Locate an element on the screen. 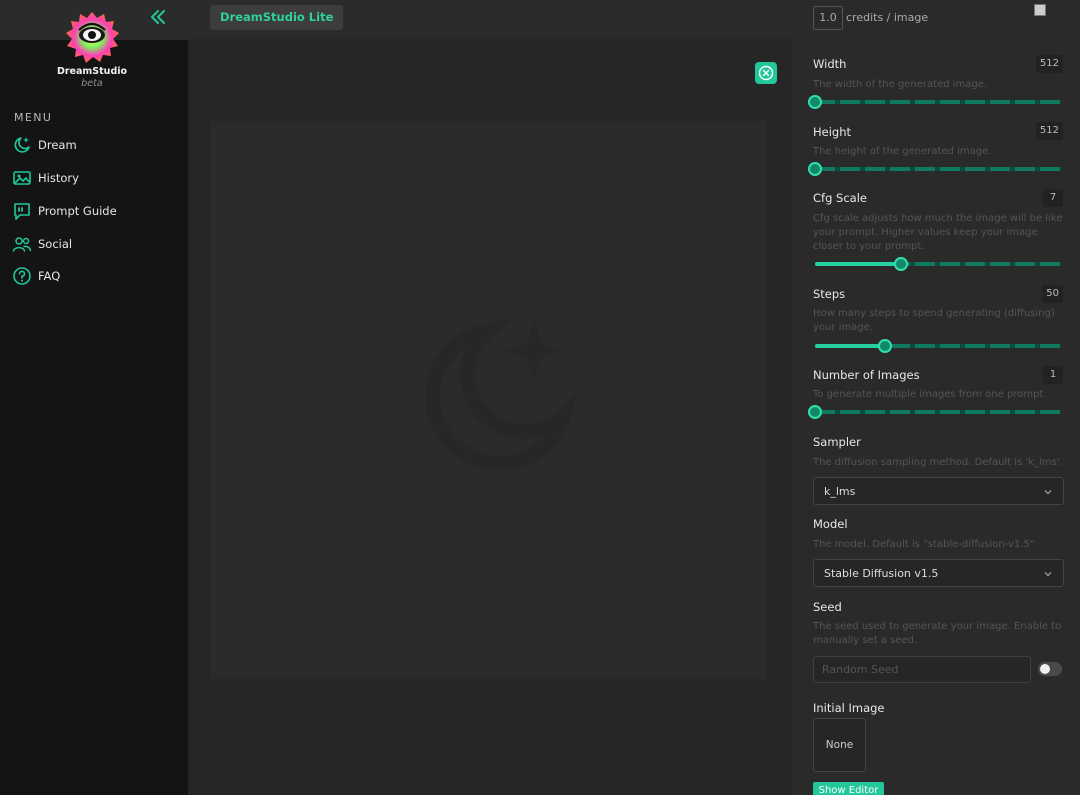 The width and height of the screenshot is (1080, 795). height-slider is located at coordinates (934, 169).